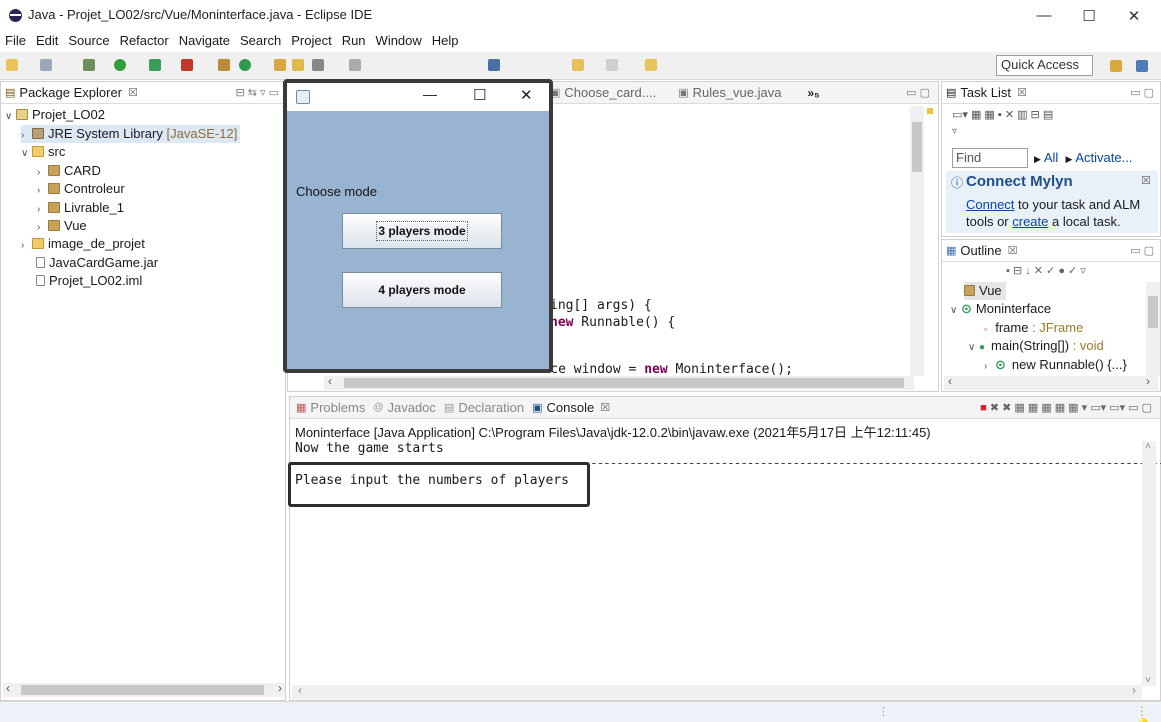  What do you see at coordinates (43, 152) in the screenshot?
I see `tree-src: ∨ src` at bounding box center [43, 152].